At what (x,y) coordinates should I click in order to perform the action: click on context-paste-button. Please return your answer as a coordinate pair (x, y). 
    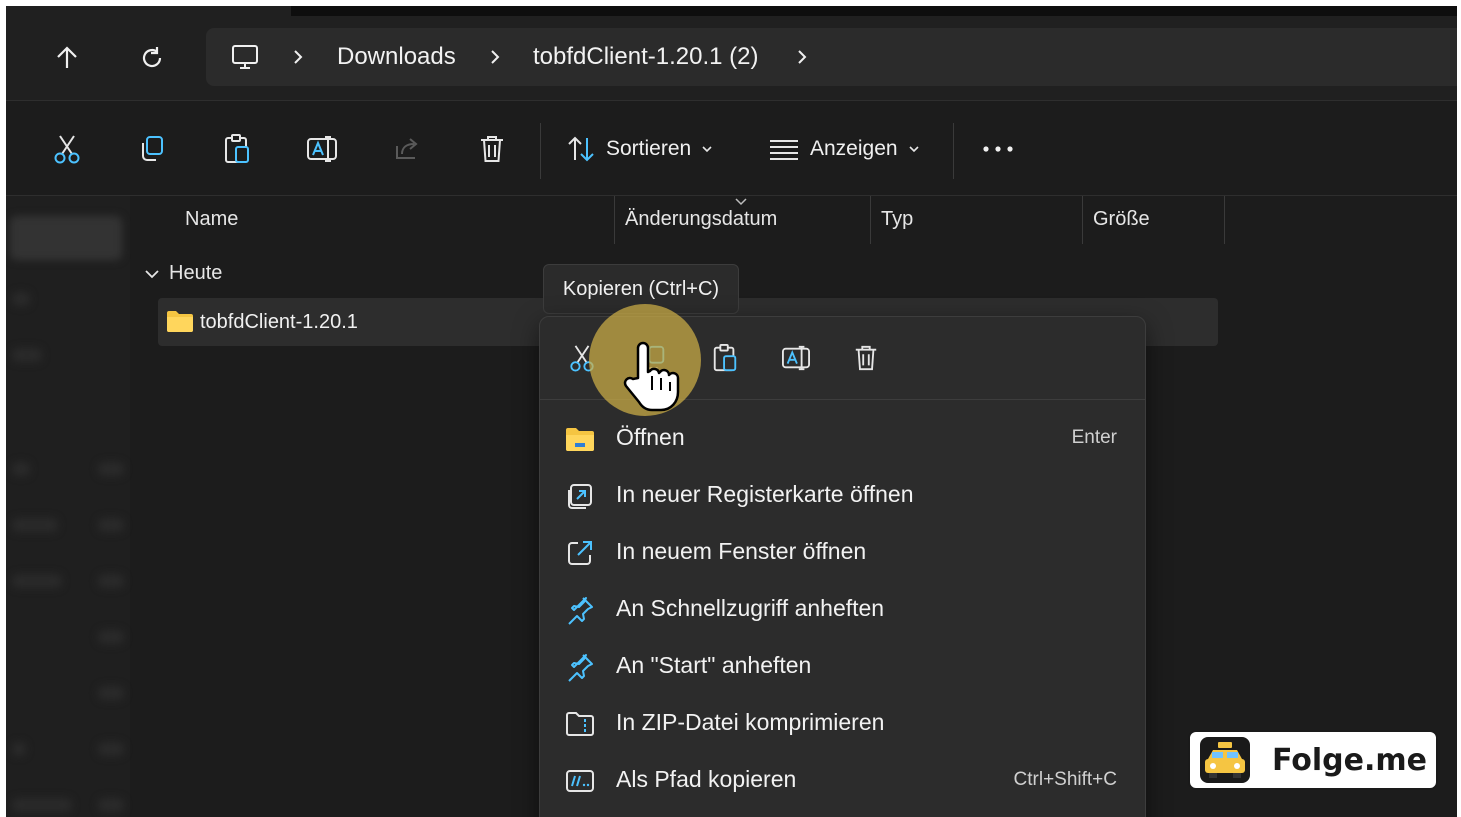
    Looking at the image, I should click on (725, 358).